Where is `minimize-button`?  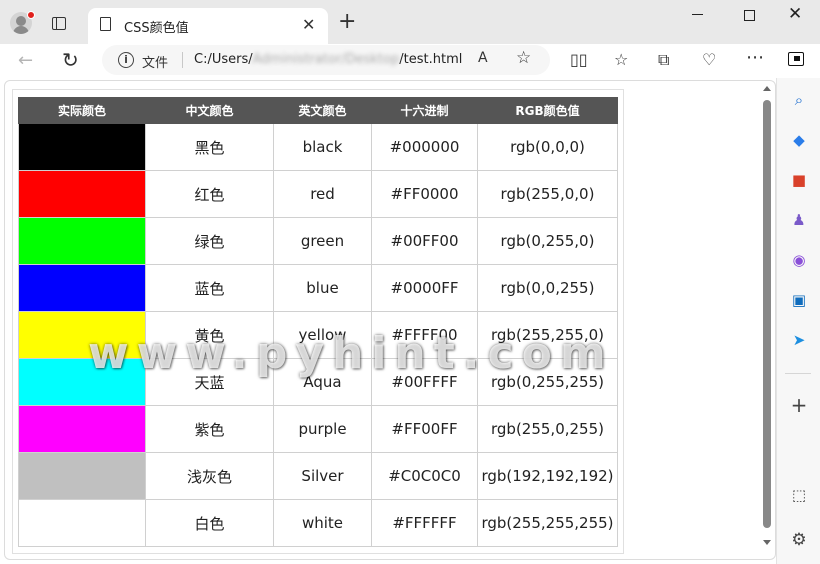
minimize-button is located at coordinates (697, 14).